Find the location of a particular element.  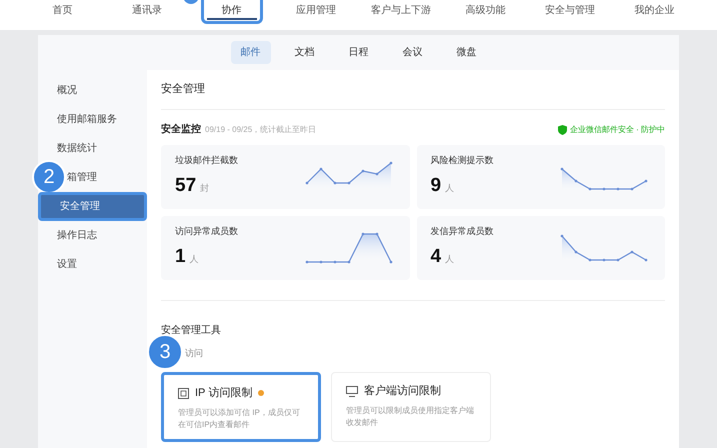

nav-tab: 安全与管理 is located at coordinates (570, 12).